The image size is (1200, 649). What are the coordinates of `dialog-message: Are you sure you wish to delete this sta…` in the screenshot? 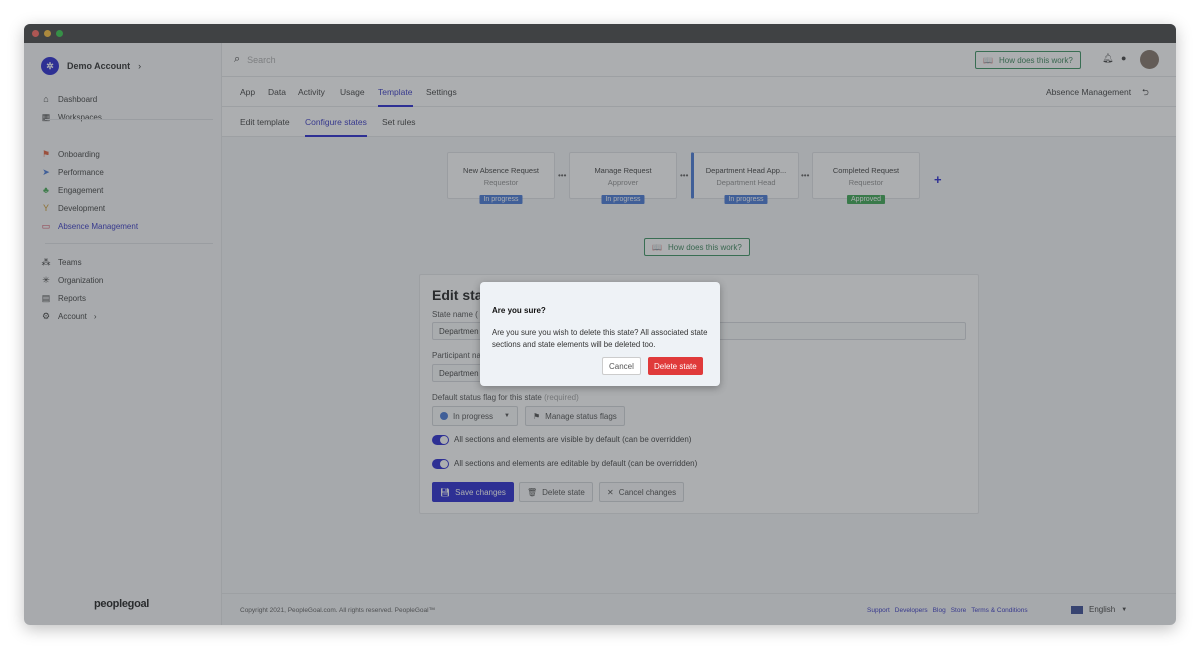 It's located at (600, 338).